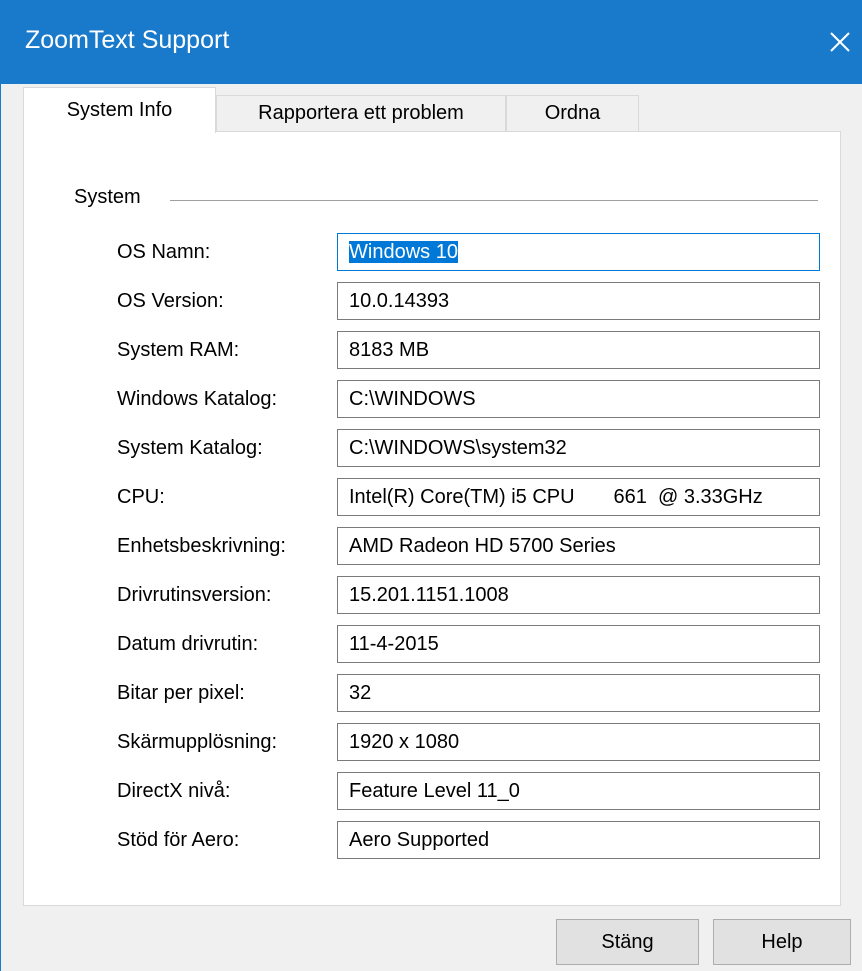 The width and height of the screenshot is (862, 971). I want to click on row-os-namn: OS Namn: Windows 10, so click(432, 253).